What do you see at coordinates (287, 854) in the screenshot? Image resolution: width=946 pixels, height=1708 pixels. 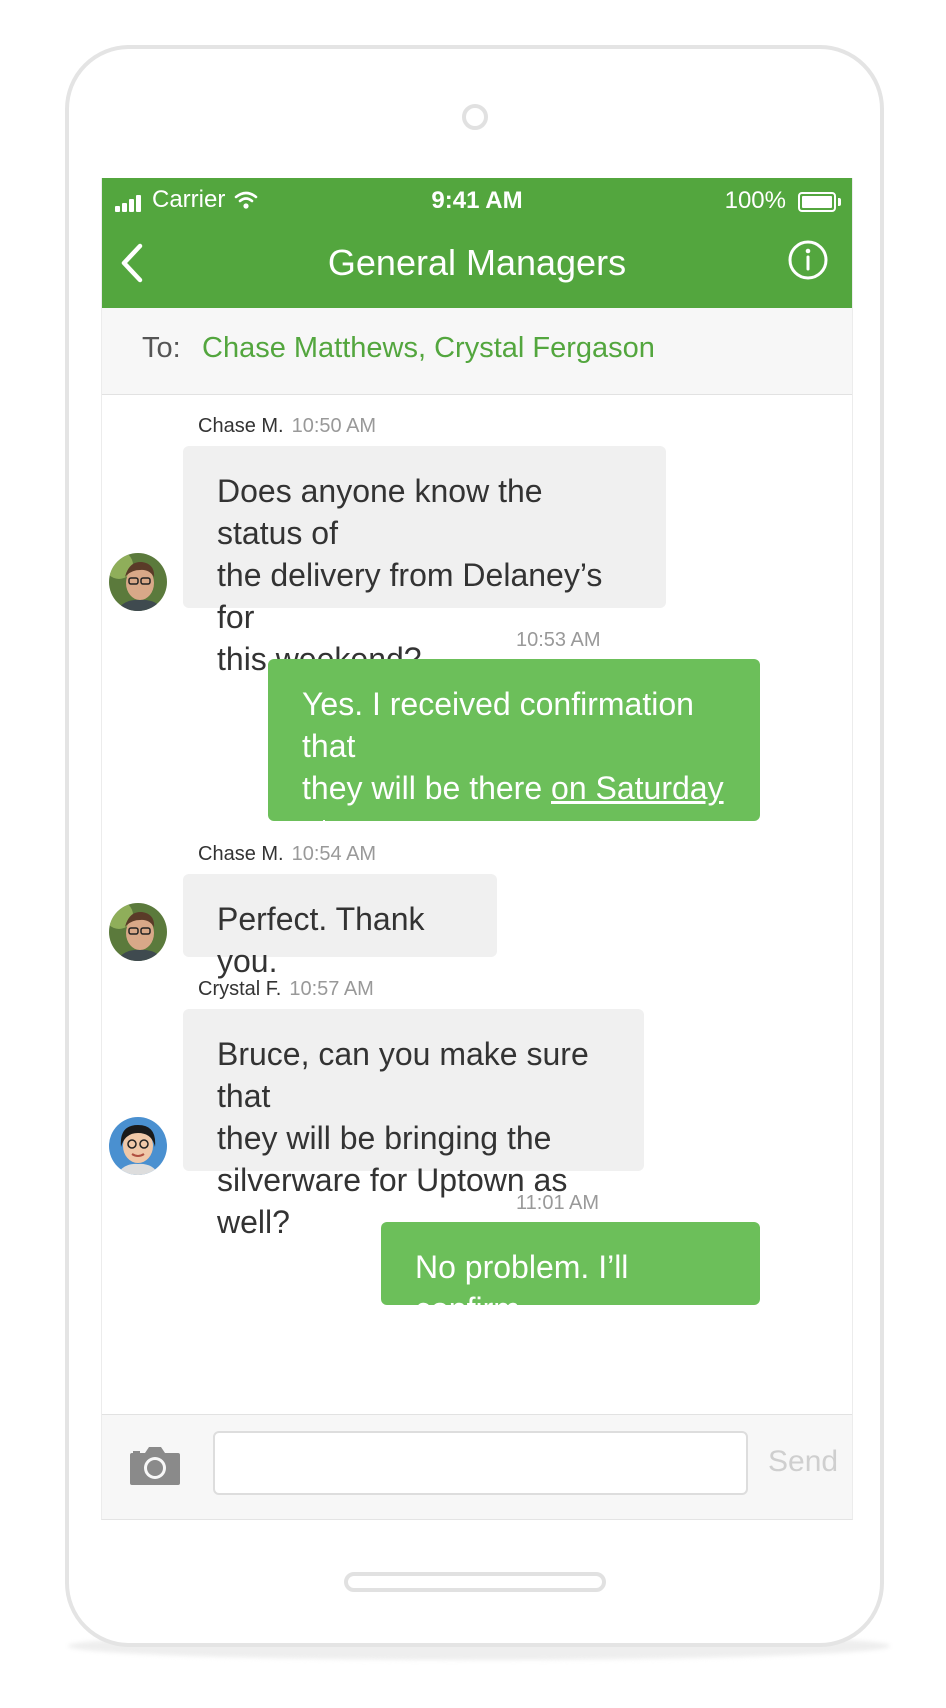 I see `message-meta: Chase M. 10:54 AM` at bounding box center [287, 854].